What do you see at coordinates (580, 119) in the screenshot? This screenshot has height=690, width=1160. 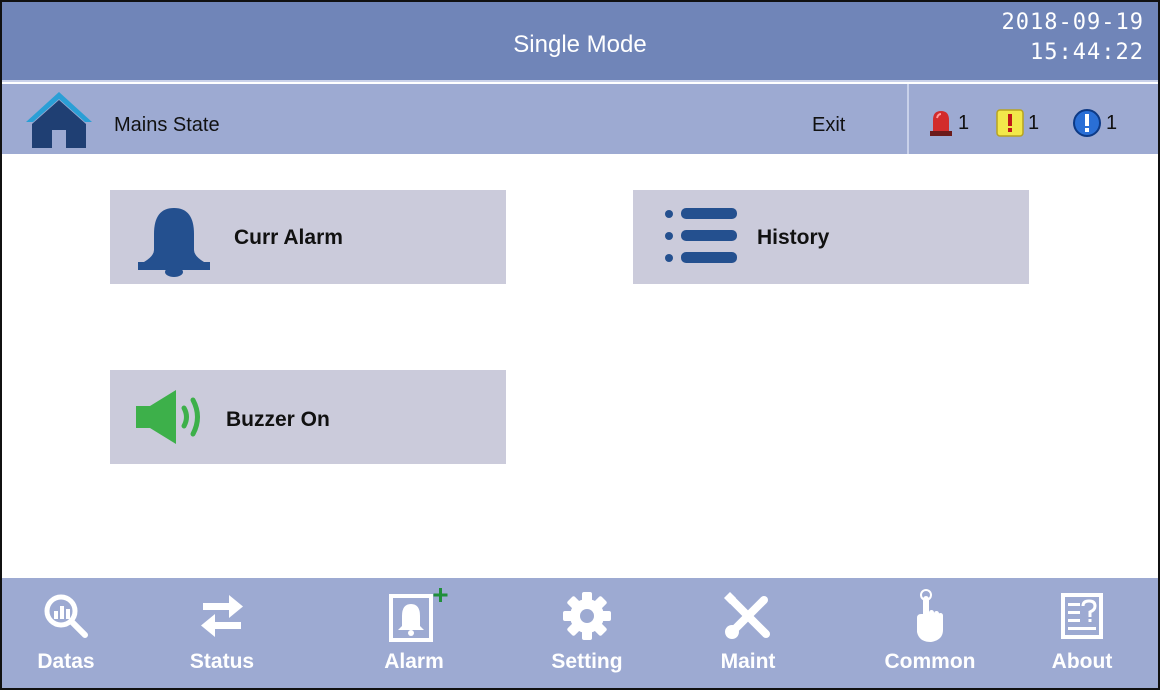 I see `sub-bar: Mains State Exit 1 1 1` at bounding box center [580, 119].